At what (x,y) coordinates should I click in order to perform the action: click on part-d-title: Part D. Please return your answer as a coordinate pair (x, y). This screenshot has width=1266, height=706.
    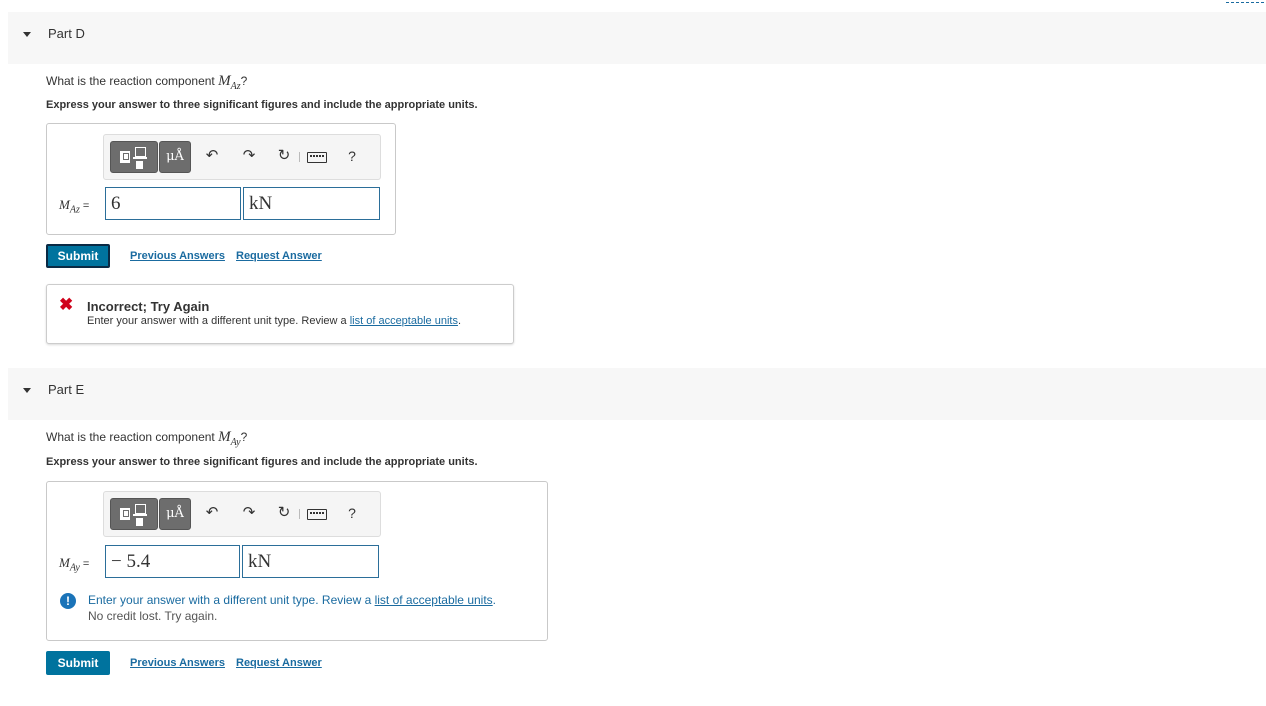
    Looking at the image, I should click on (66, 33).